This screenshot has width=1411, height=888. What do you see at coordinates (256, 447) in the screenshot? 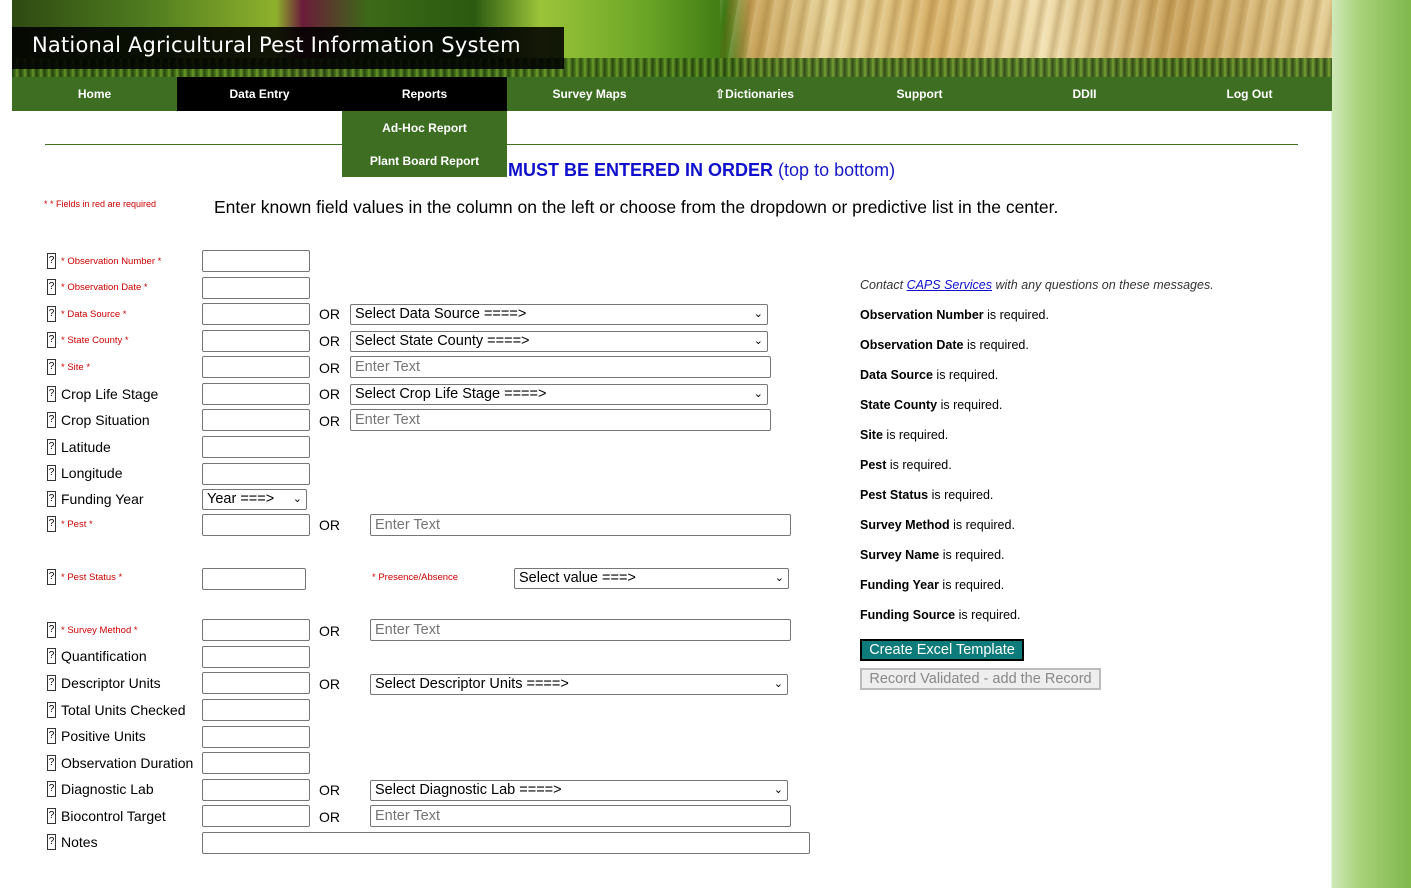
I see `latitude-input` at bounding box center [256, 447].